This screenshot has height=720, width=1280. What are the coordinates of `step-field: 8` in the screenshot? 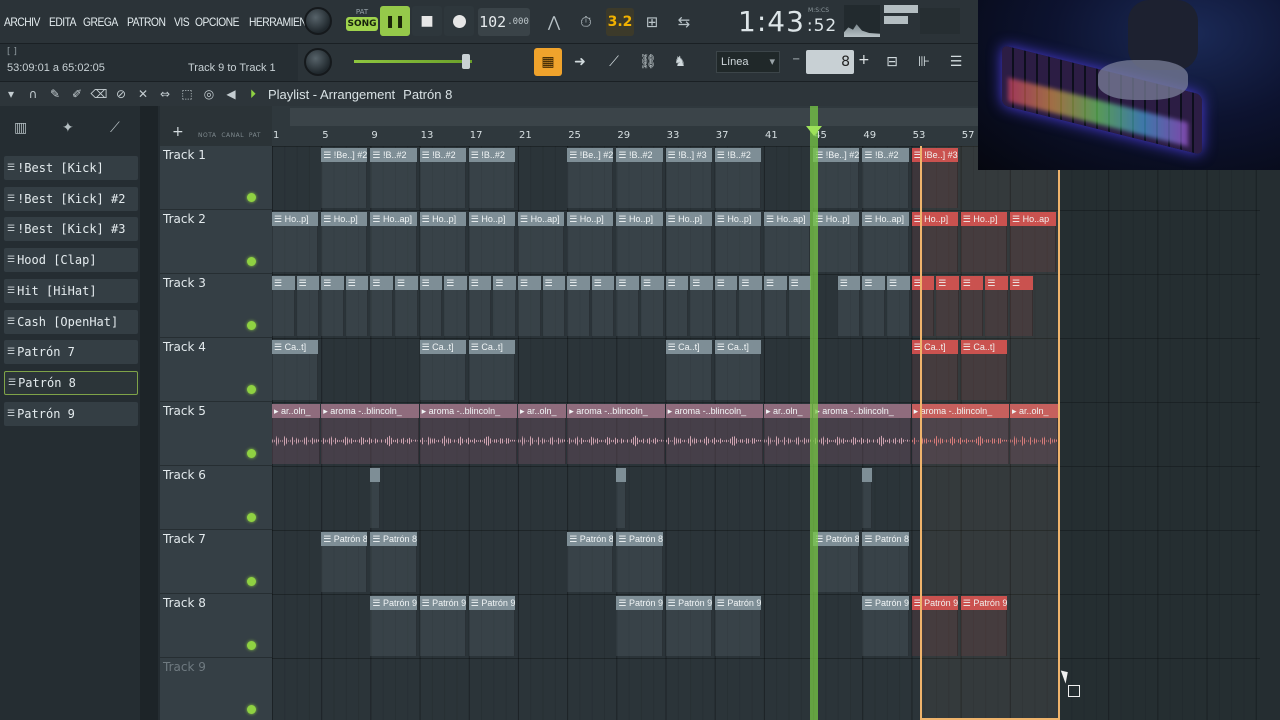 It's located at (830, 62).